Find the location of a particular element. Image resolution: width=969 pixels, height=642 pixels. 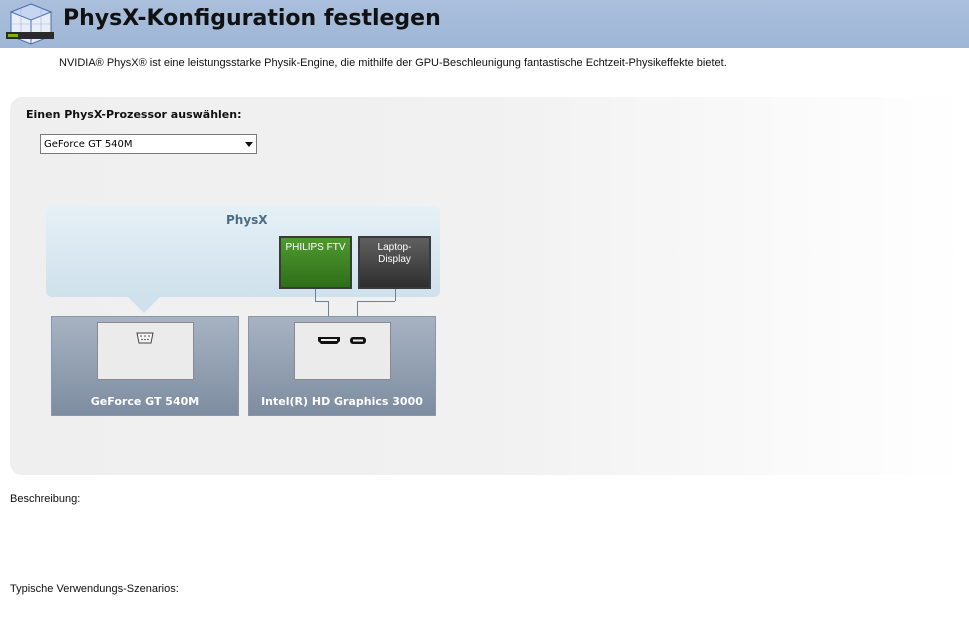

physx-pointer-arrow is located at coordinates (144, 304).